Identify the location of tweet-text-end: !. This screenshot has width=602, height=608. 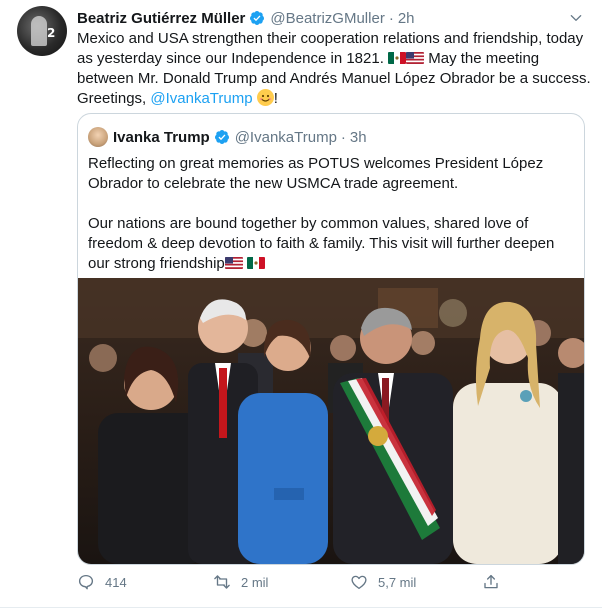
(275, 98).